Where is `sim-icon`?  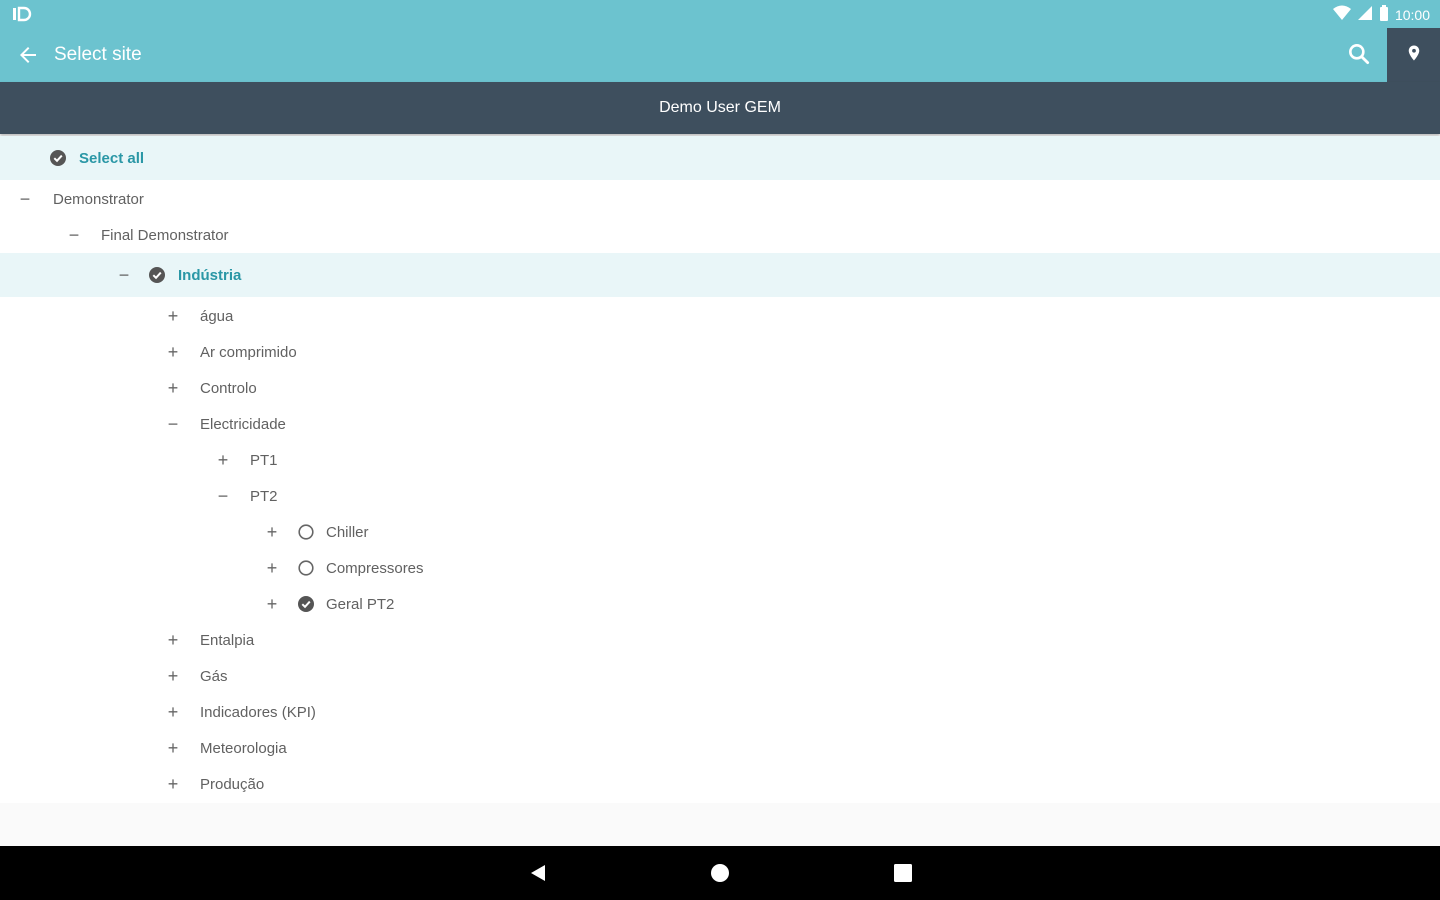 sim-icon is located at coordinates (22, 15).